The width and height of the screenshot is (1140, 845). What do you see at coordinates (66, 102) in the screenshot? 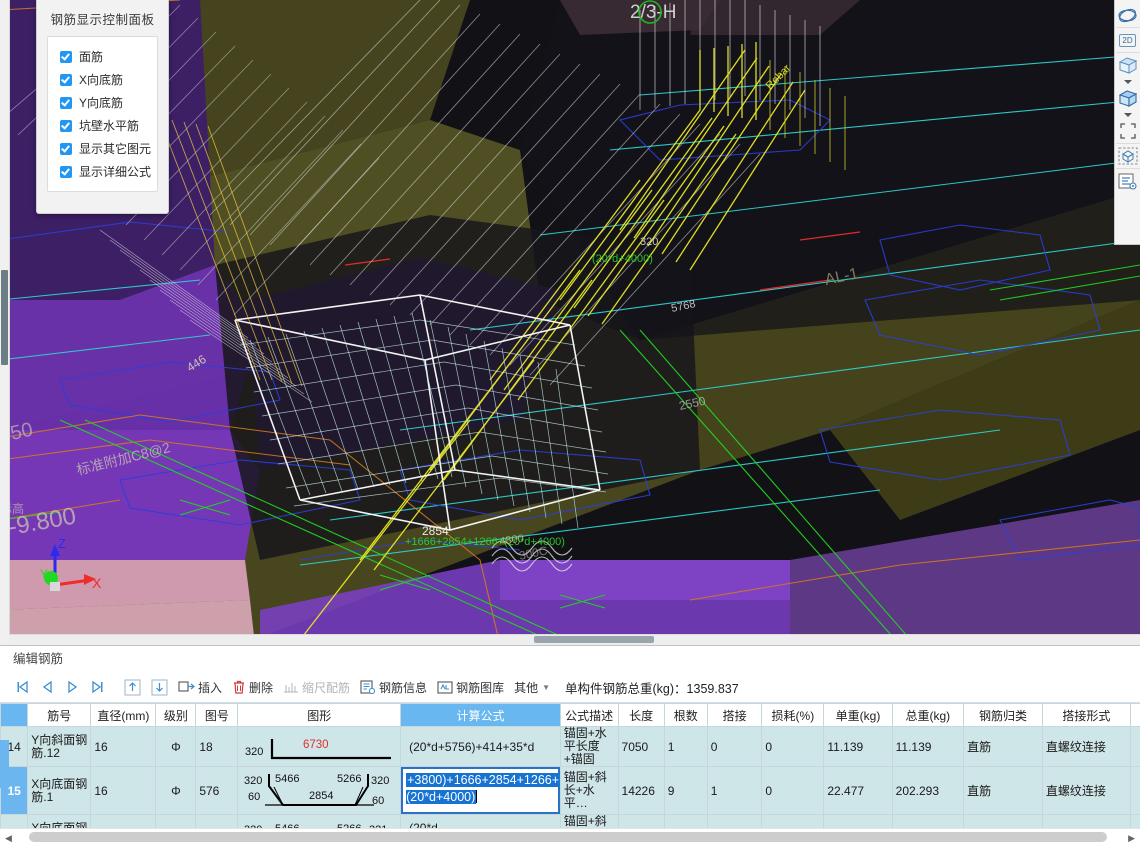
I see `checkbox-y-dijin` at bounding box center [66, 102].